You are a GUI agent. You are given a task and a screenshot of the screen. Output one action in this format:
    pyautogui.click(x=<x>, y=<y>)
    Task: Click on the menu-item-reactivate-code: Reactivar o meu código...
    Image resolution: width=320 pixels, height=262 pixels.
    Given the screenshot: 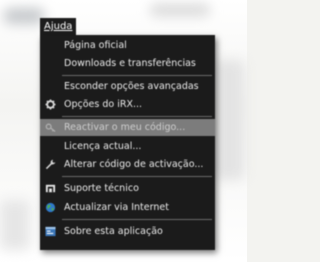 What is the action you would take?
    pyautogui.click(x=127, y=127)
    